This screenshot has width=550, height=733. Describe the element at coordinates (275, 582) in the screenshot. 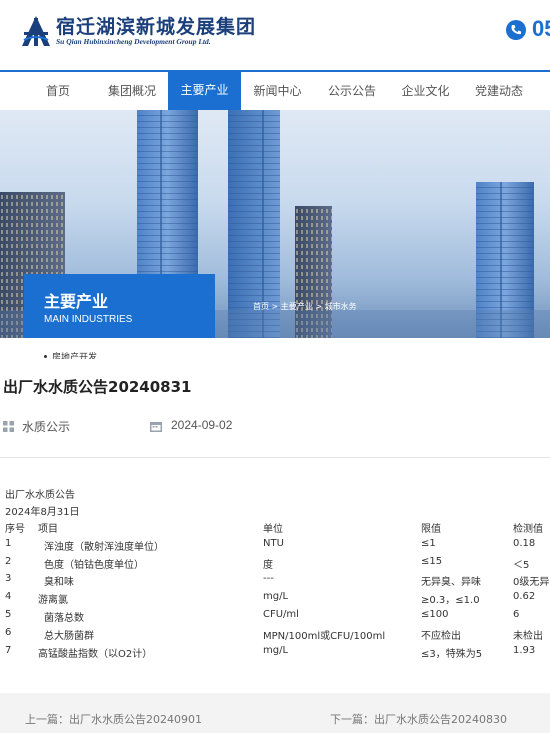

I see `table-row: 3 臭和味 --- 无异臭、异味 0级无异` at that location.